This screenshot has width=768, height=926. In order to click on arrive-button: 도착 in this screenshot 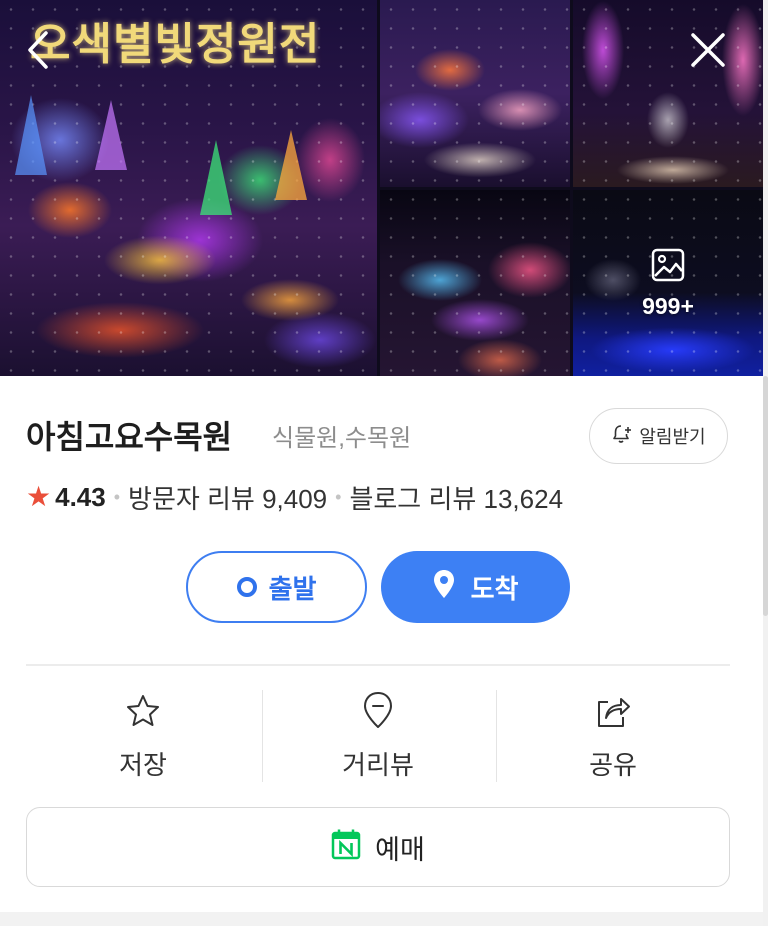, I will do `click(475, 587)`.